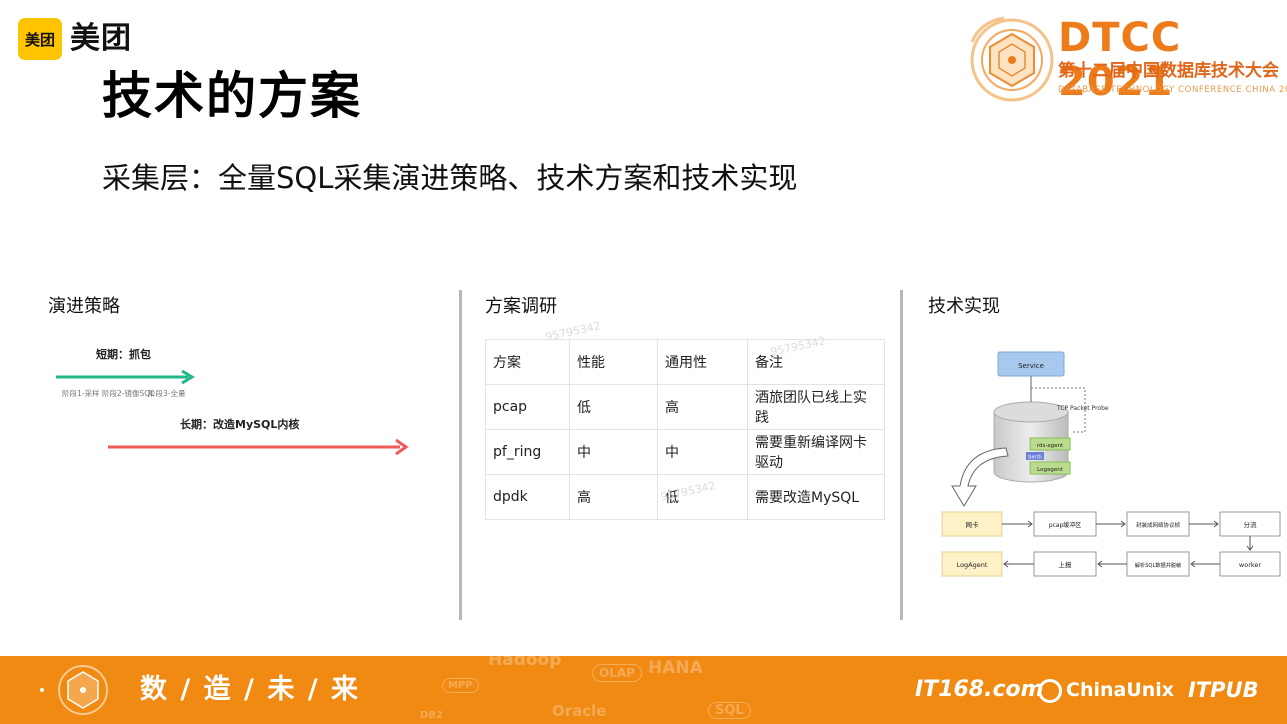 The height and width of the screenshot is (724, 1287). Describe the element at coordinates (1158, 565) in the screenshot. I see `parse-label: 解析SQL数据并脱敏` at that location.